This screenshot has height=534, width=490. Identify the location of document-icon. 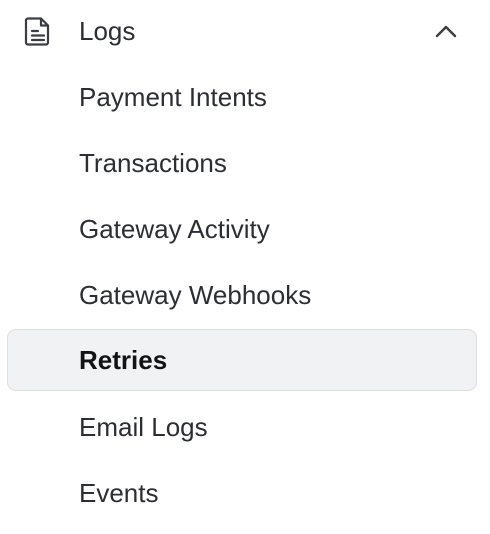
(37, 31).